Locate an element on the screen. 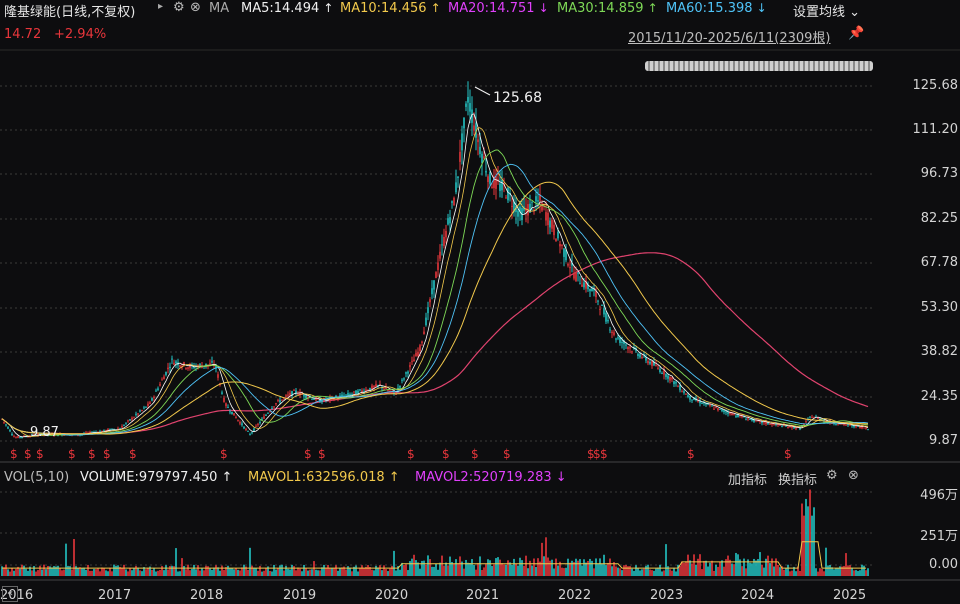  add-indicator-button: 加指标 is located at coordinates (747, 478).